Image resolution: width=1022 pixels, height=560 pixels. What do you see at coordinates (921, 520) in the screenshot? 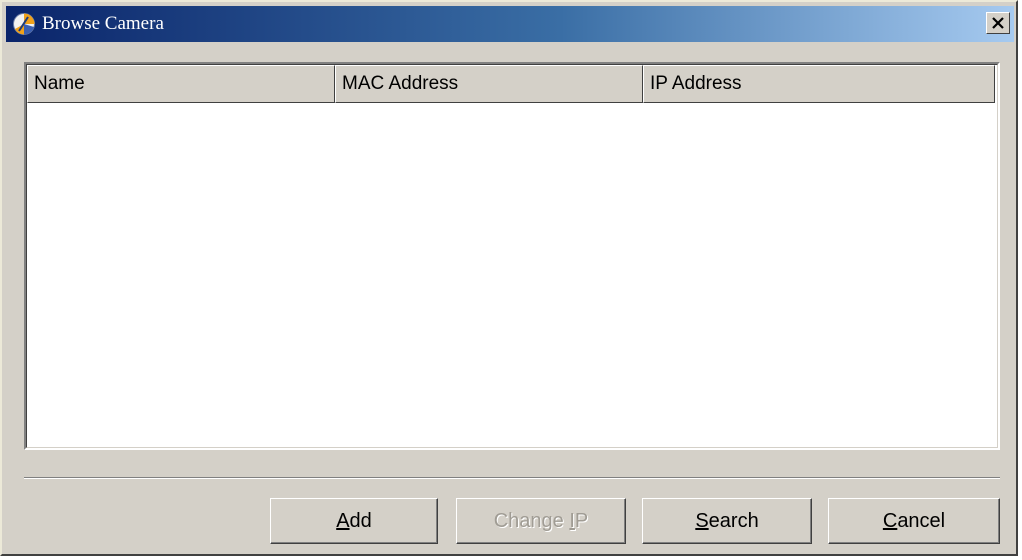
I see `cancel-button-label: ancel` at bounding box center [921, 520].